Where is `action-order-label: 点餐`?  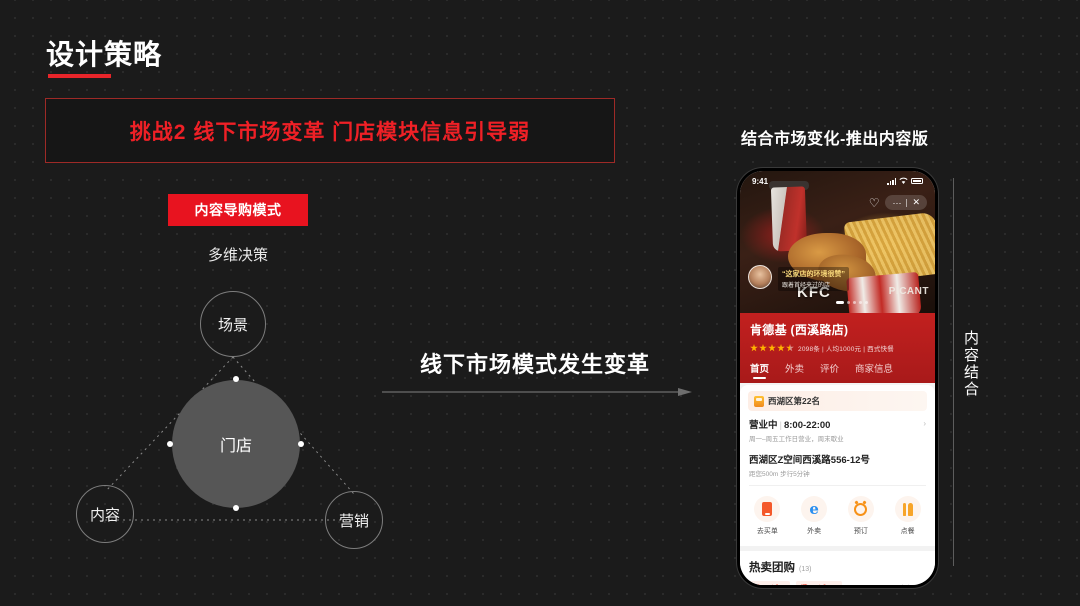
action-order-label: 点餐 is located at coordinates (907, 531).